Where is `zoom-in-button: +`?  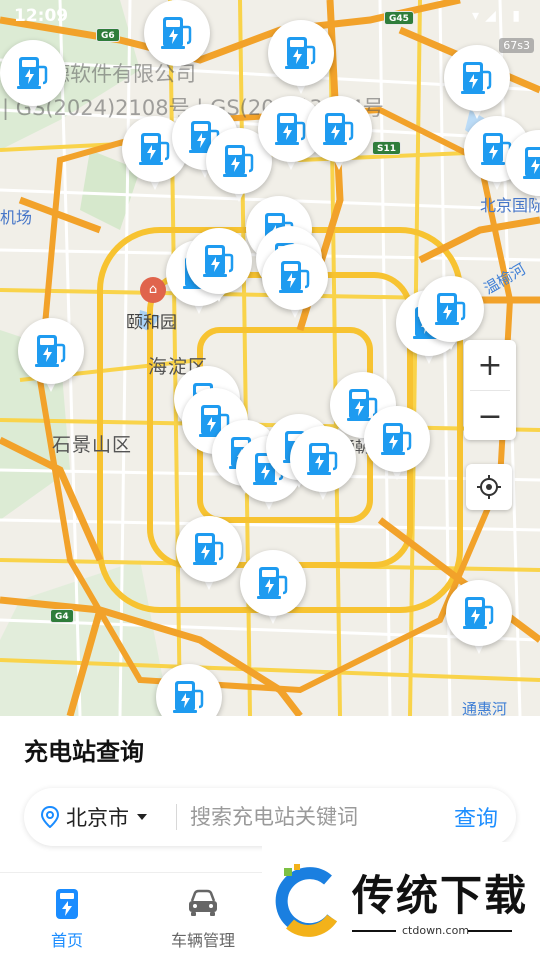 zoom-in-button: + is located at coordinates (490, 365).